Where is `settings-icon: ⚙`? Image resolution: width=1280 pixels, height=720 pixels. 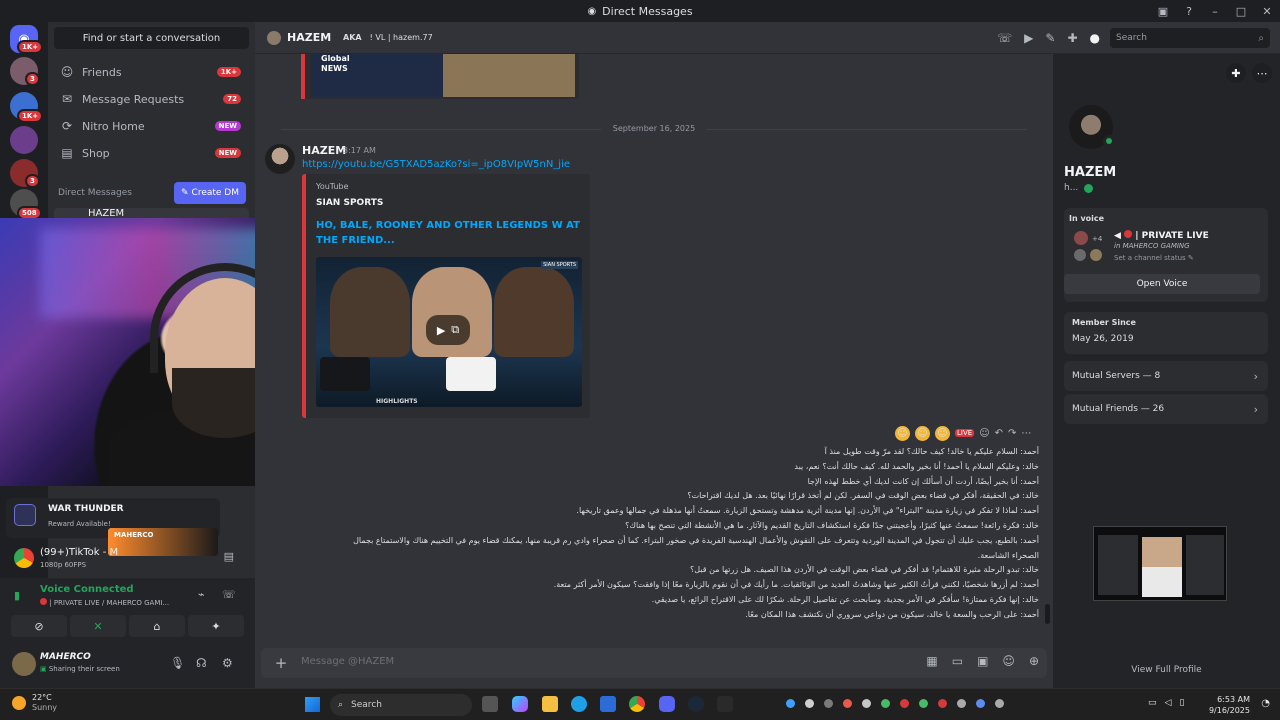 settings-icon: ⚙ is located at coordinates (227, 663).